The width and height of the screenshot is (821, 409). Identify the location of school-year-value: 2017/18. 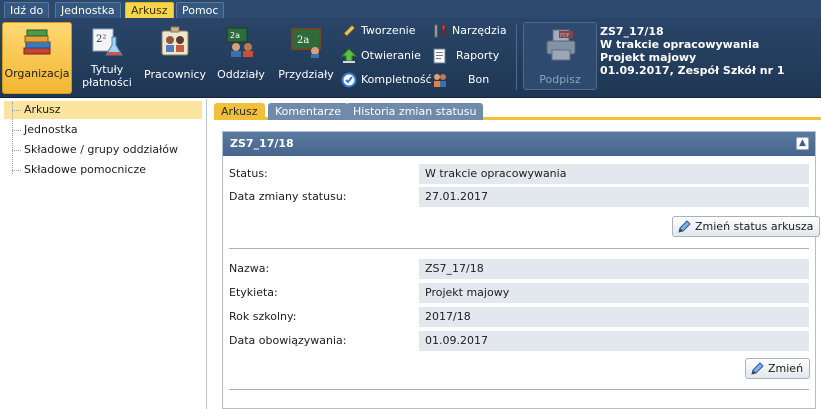
(614, 317).